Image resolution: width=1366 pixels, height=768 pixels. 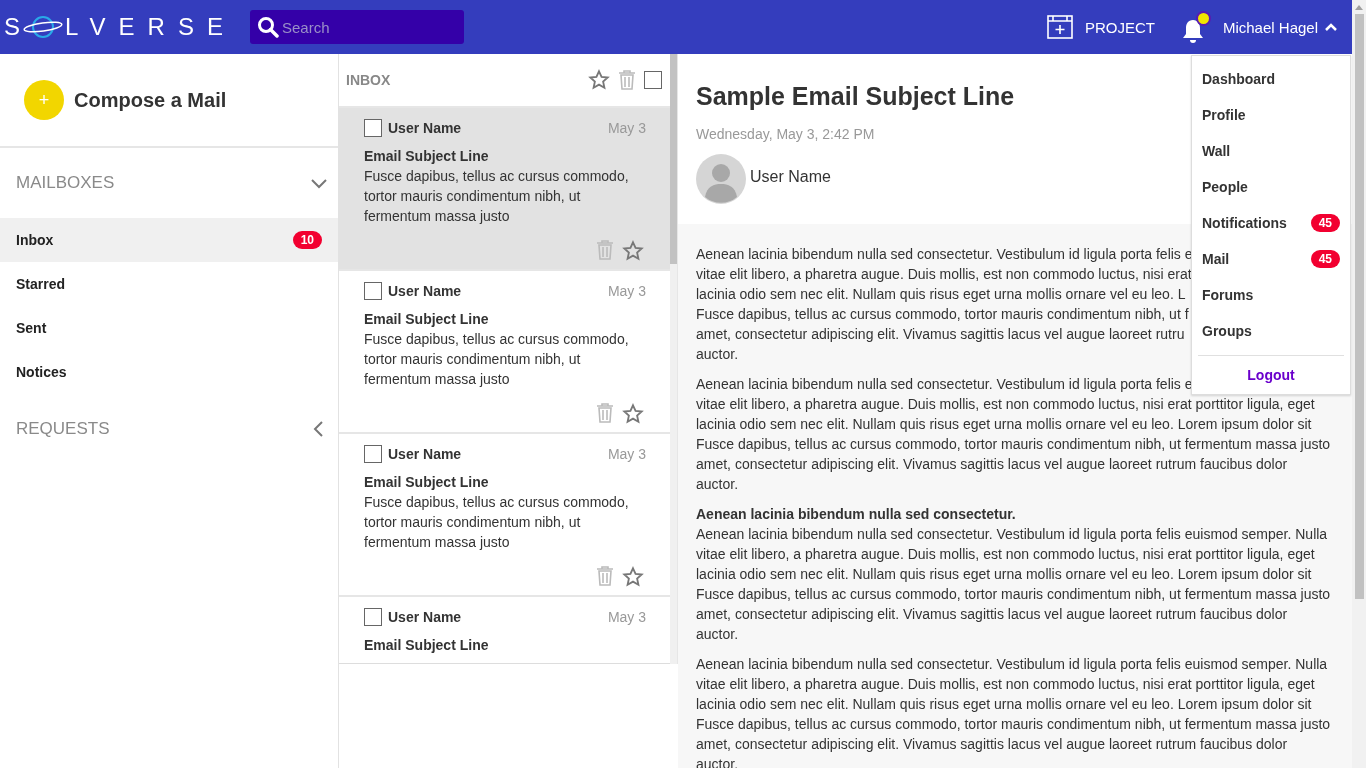 I want to click on menu-item: Profile, so click(x=1271, y=115).